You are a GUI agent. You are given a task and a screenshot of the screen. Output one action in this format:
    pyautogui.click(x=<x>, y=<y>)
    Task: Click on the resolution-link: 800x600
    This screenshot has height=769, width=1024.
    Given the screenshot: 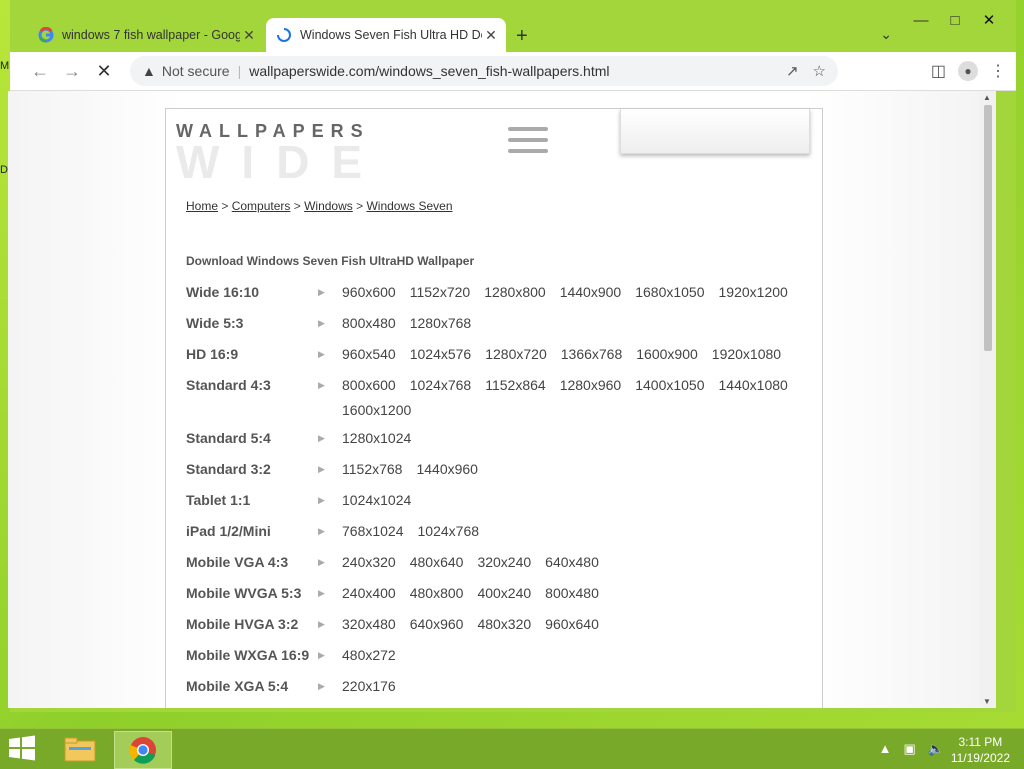 What is the action you would take?
    pyautogui.click(x=369, y=385)
    